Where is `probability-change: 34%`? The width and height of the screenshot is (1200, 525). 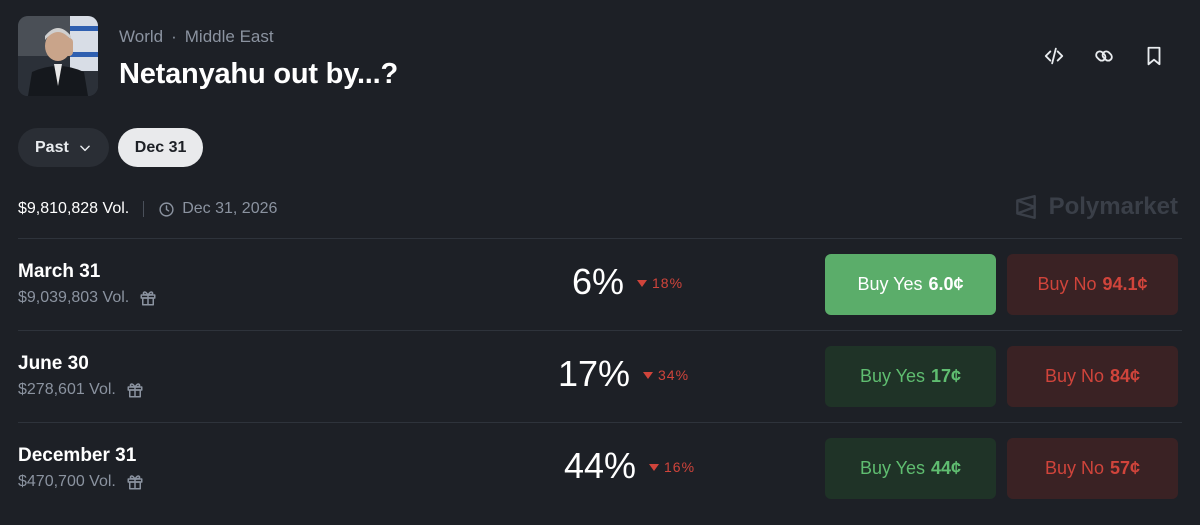 probability-change: 34% is located at coordinates (666, 375).